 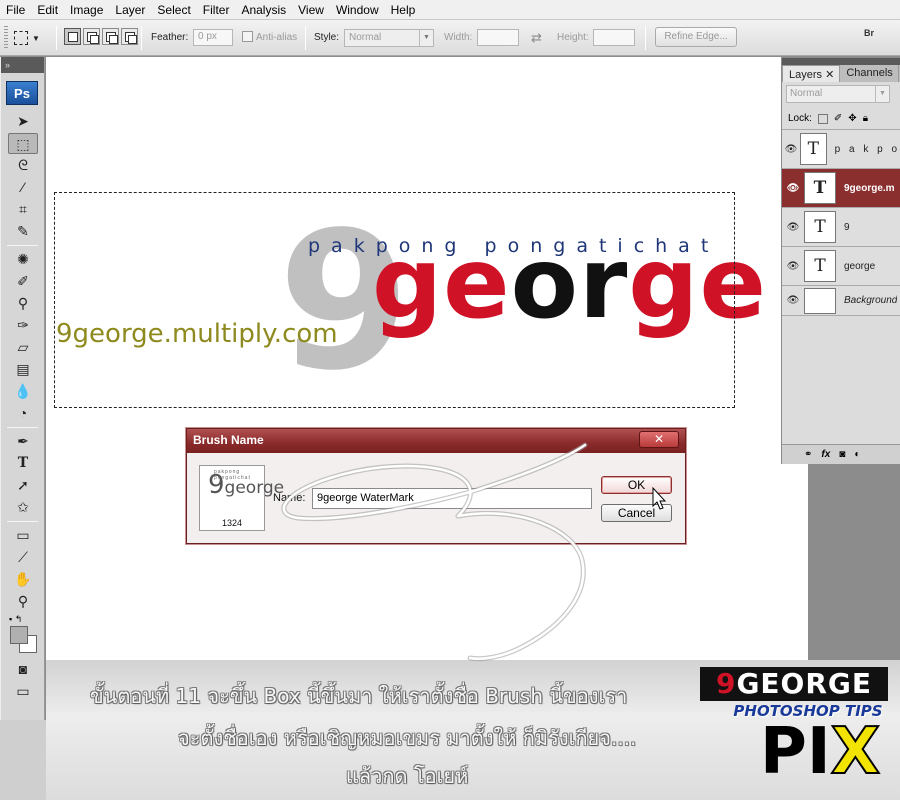 What do you see at coordinates (498, 37) in the screenshot?
I see `width-input` at bounding box center [498, 37].